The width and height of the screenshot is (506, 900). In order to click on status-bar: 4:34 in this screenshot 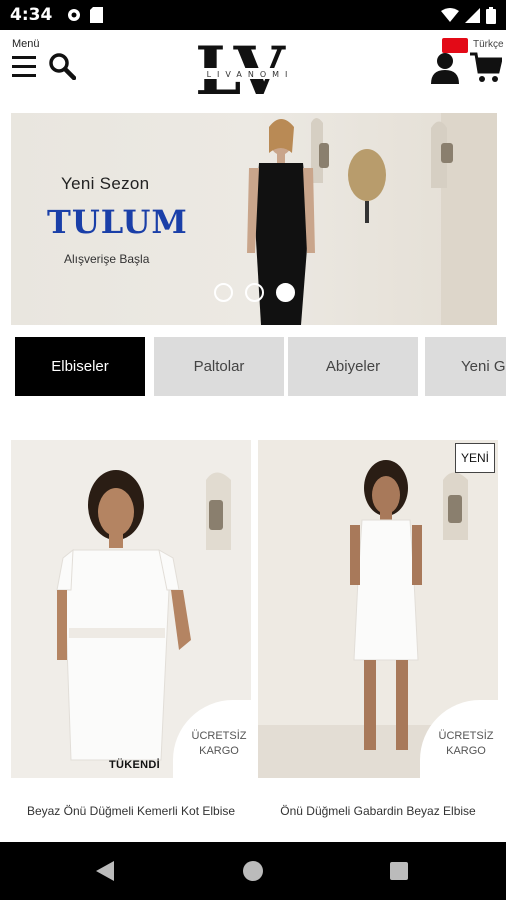, I will do `click(253, 15)`.